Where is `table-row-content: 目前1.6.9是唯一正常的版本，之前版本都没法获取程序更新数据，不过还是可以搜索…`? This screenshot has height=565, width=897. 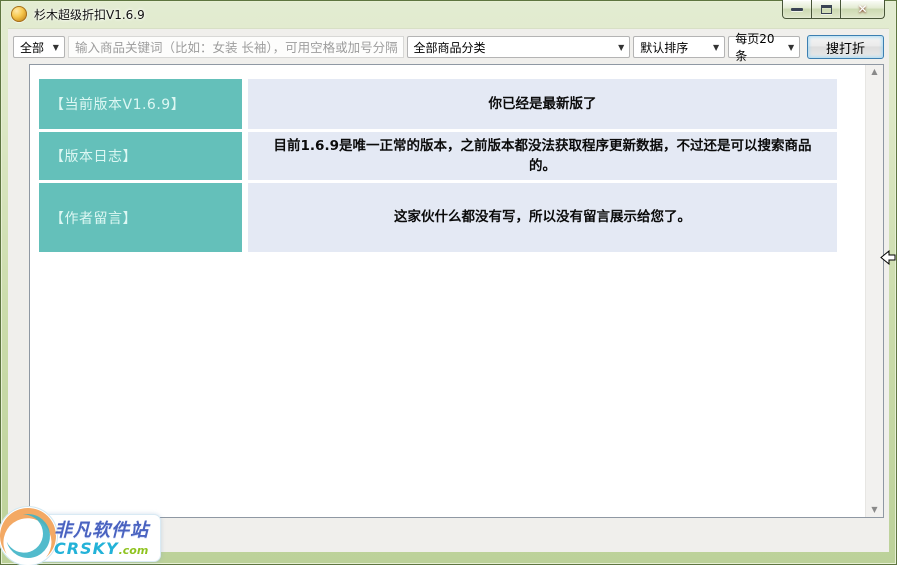 table-row-content: 目前1.6.9是唯一正常的版本，之前版本都没法获取程序更新数据，不过还是可以搜索… is located at coordinates (542, 156).